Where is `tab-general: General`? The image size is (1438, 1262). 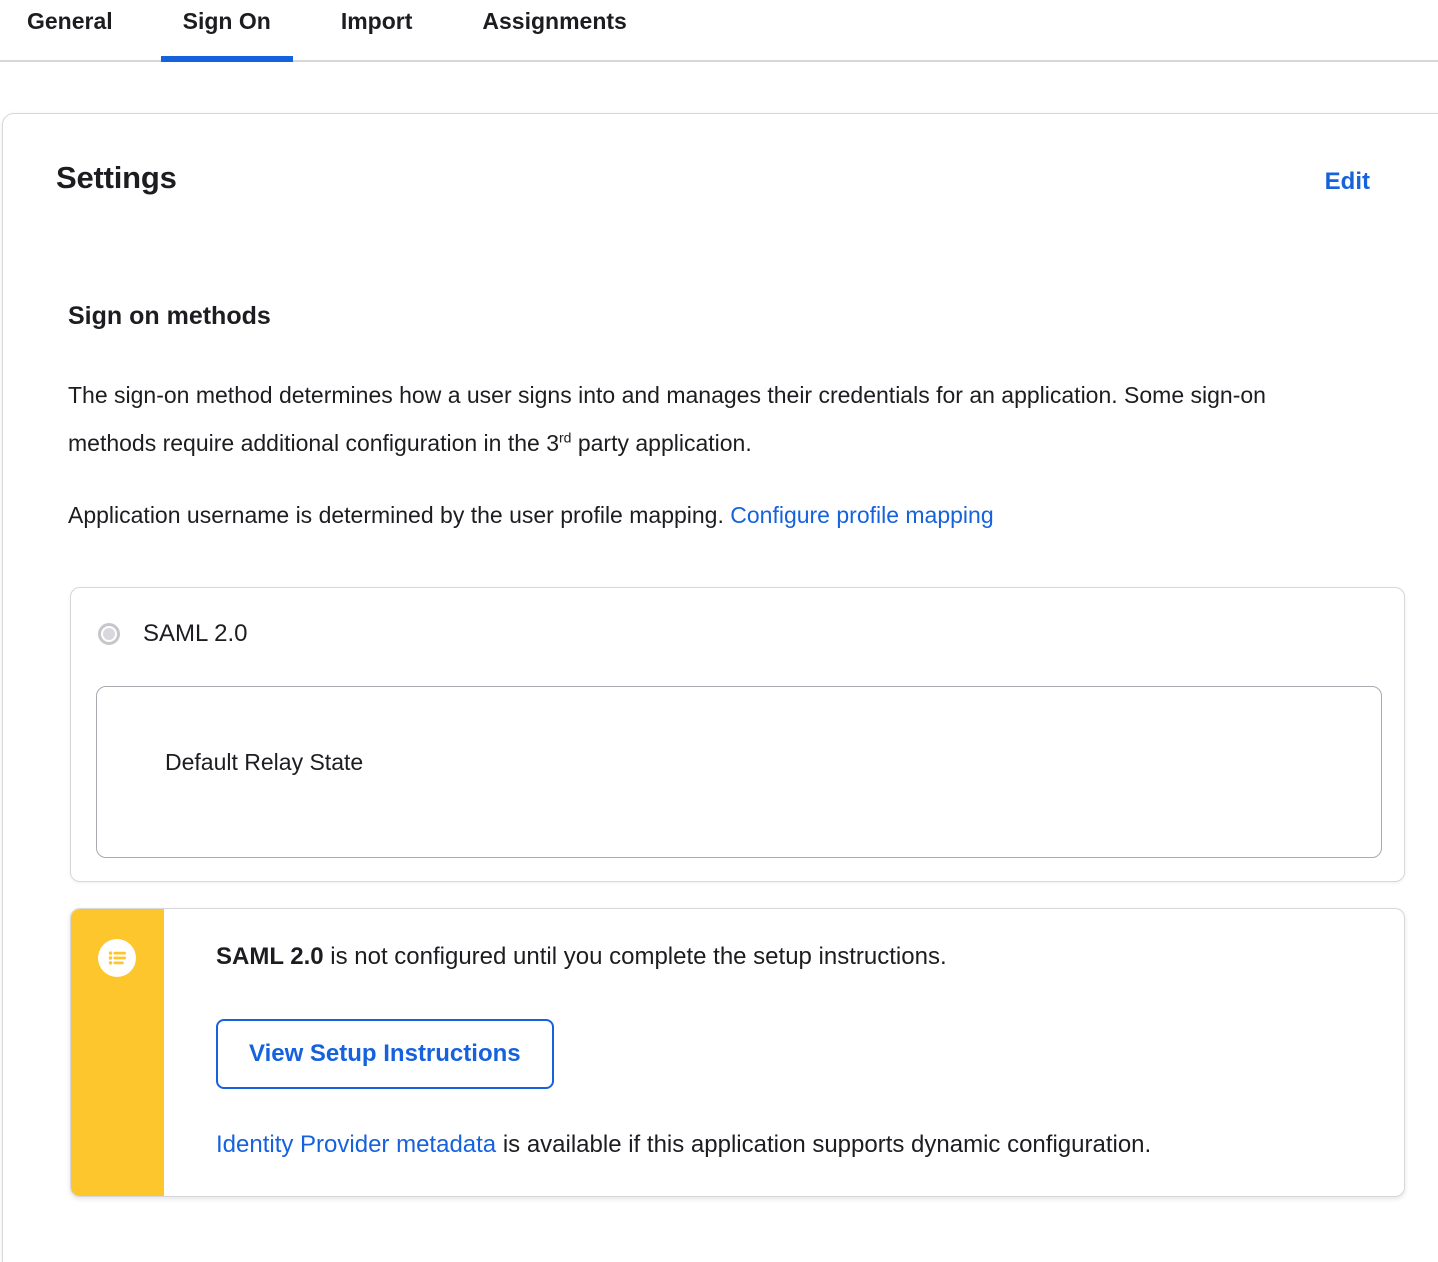 tab-general: General is located at coordinates (70, 30).